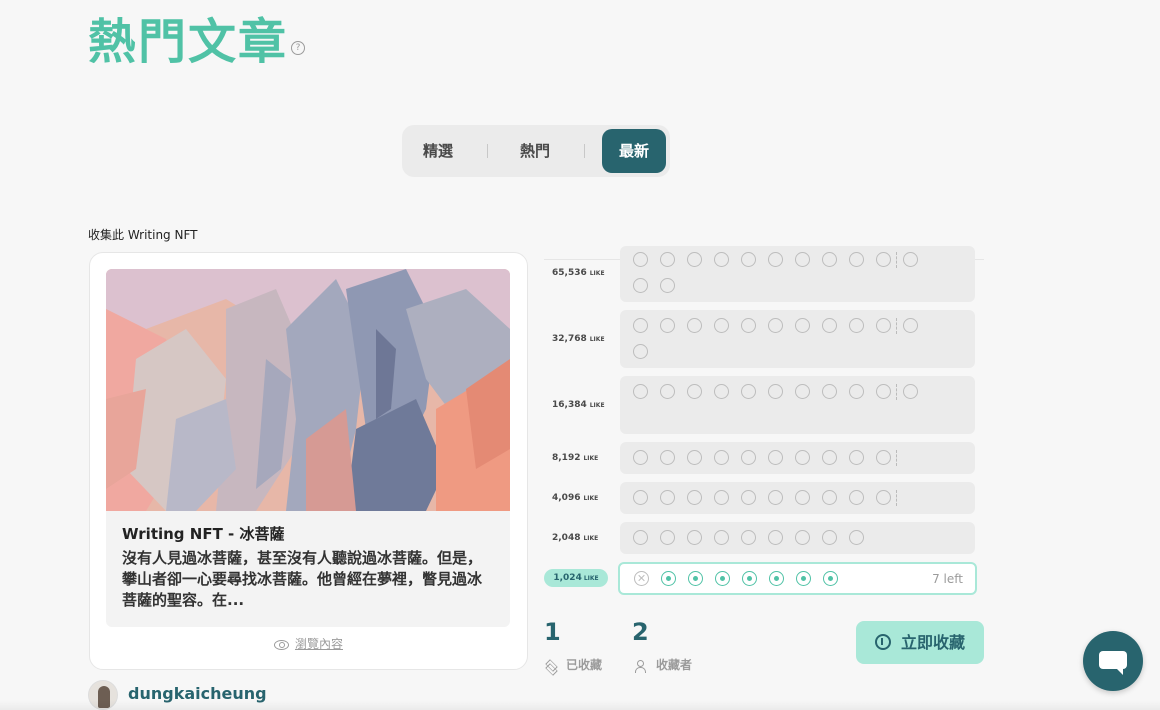 The width and height of the screenshot is (1160, 710). I want to click on help-icon: ?, so click(298, 48).